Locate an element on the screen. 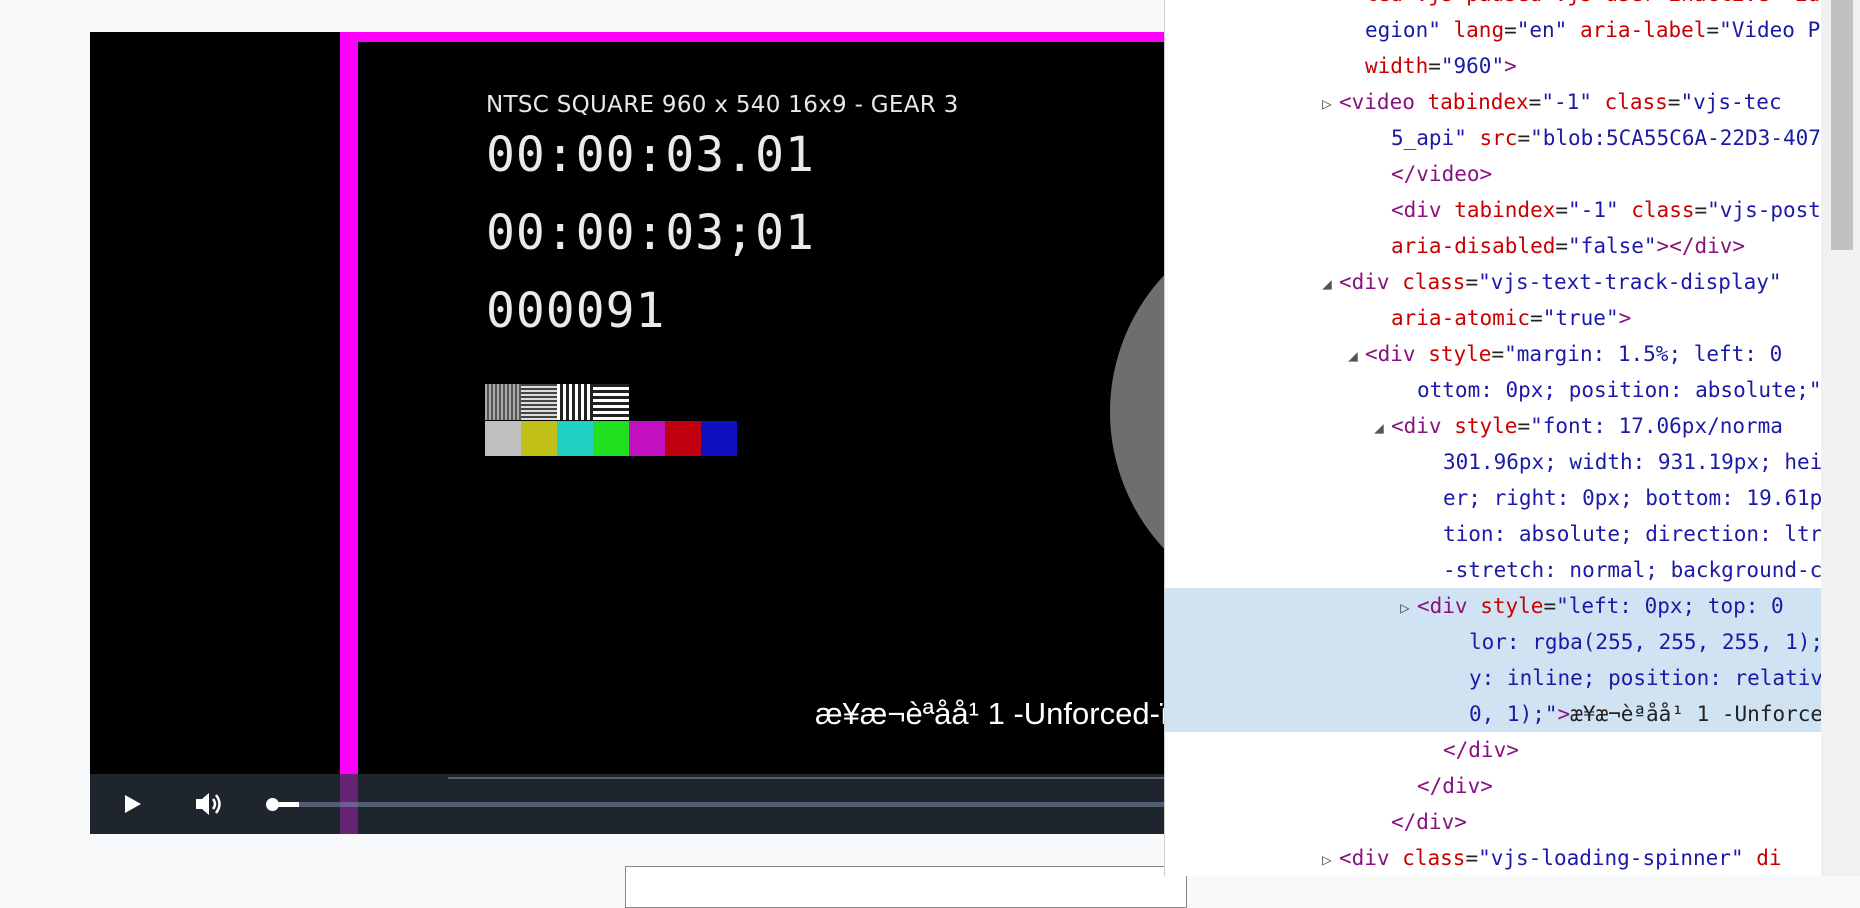 This screenshot has height=908, width=1860. dom-token-val: "font: 17.06px/norma is located at coordinates (1656, 426).